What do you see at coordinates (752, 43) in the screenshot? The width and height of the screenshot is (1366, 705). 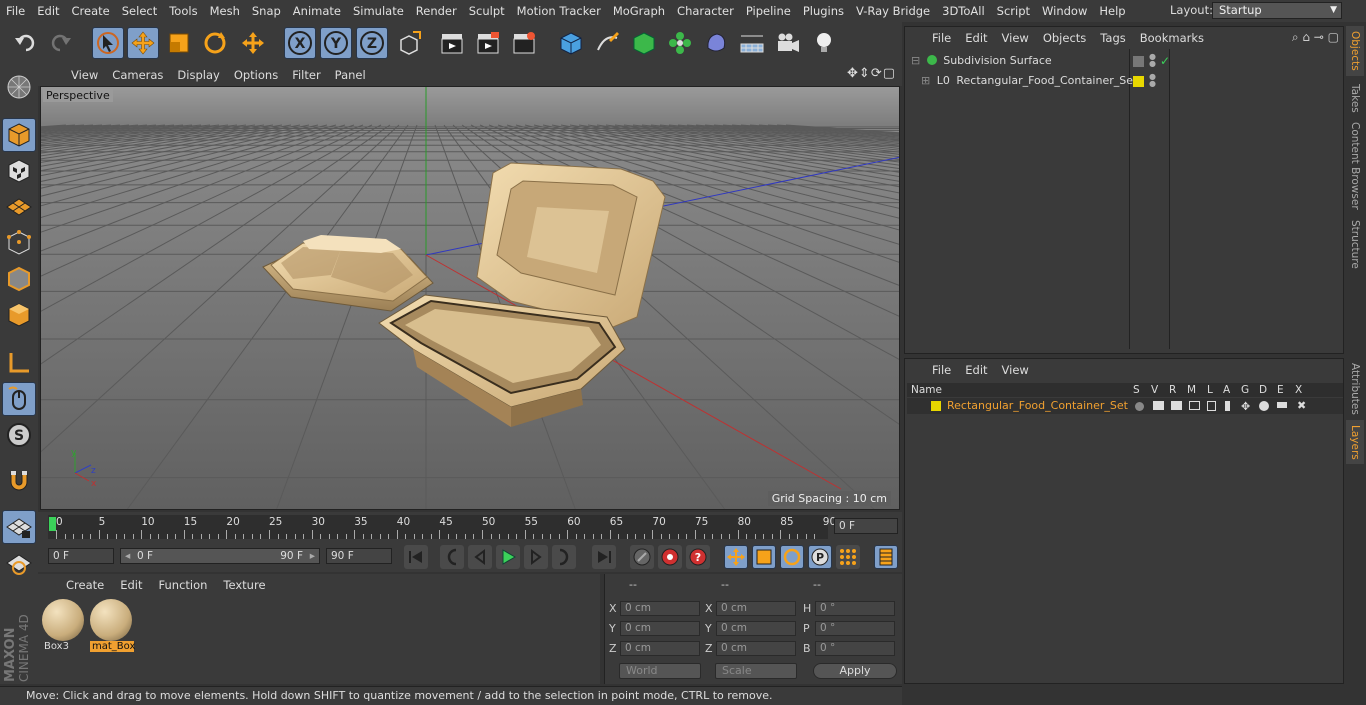 I see `add-environment-button` at bounding box center [752, 43].